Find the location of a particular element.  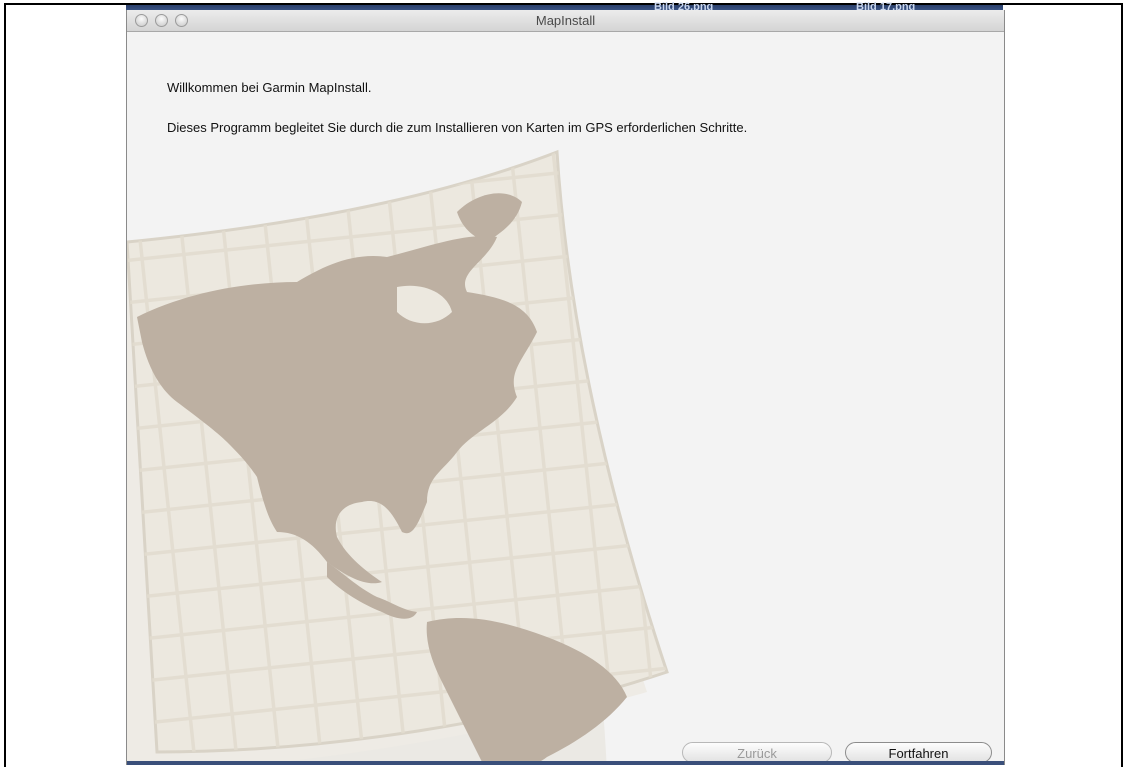

window-title: MapInstall is located at coordinates (565, 20).